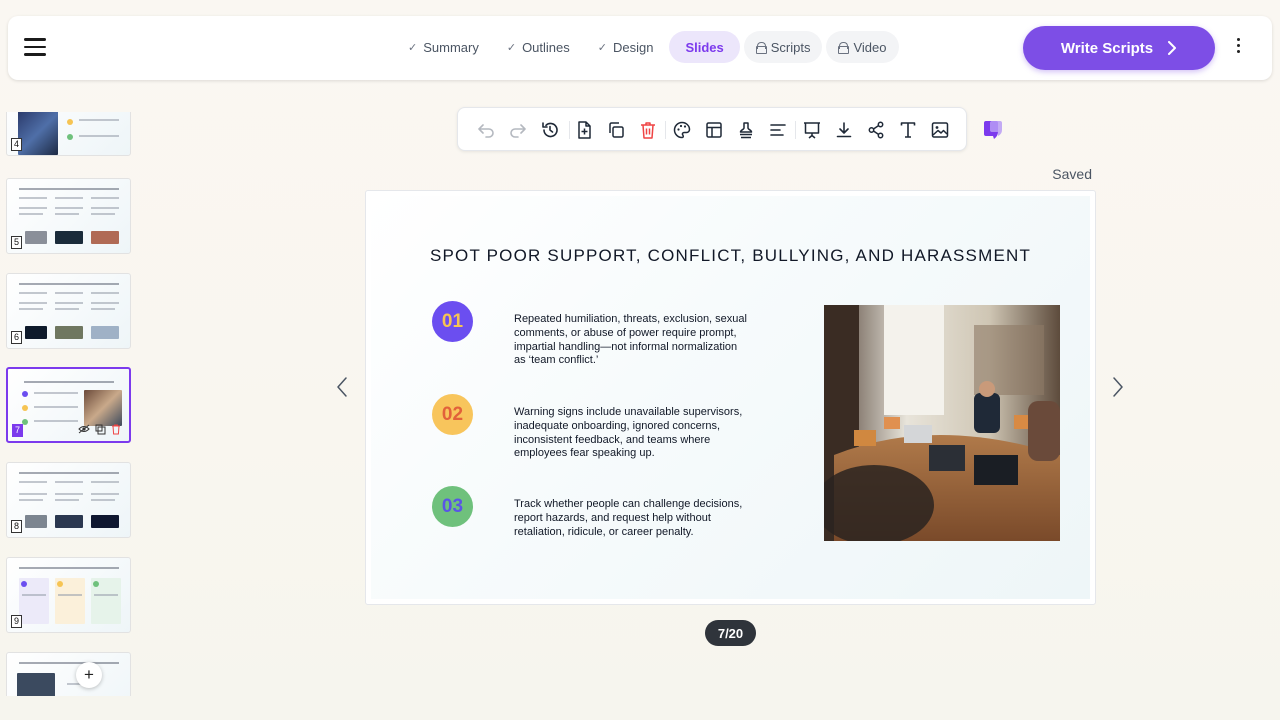  I want to click on duplicate-slide-icon, so click(100, 429).